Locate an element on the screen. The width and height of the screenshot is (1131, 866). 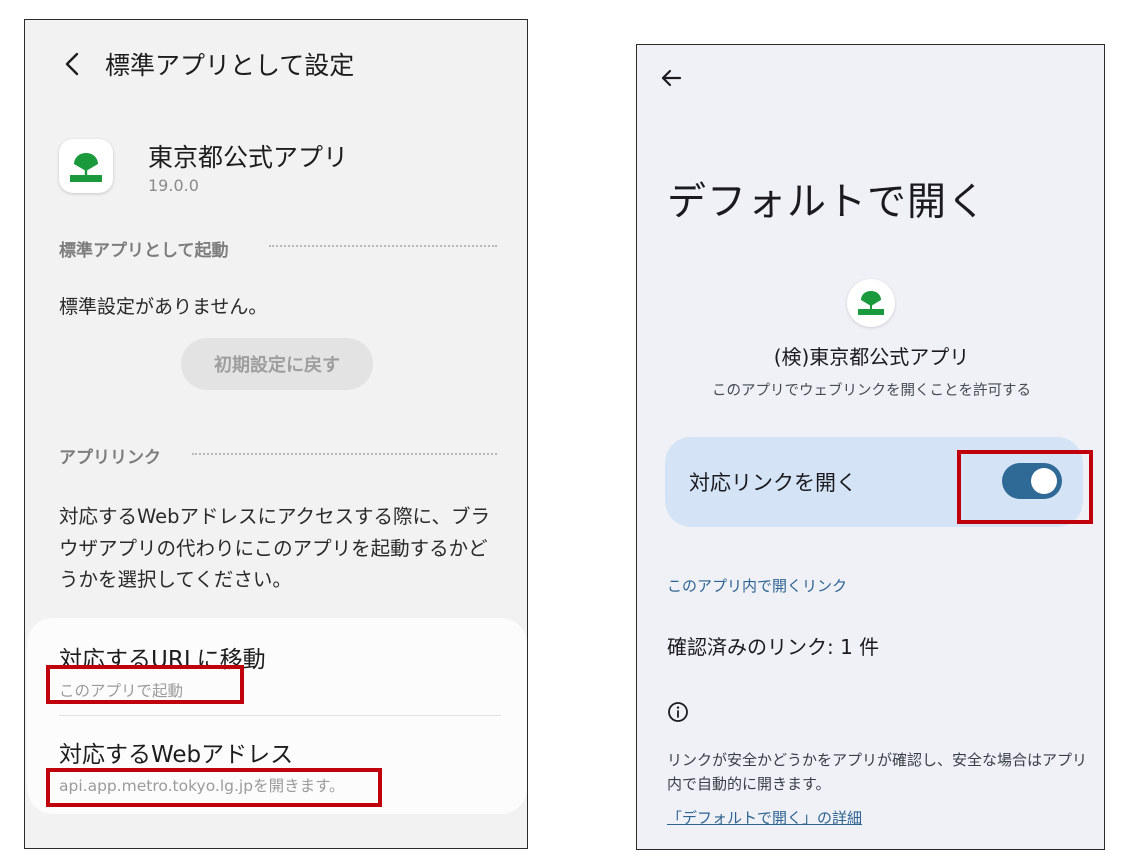
page-title: 標準アプリとして設定 is located at coordinates (230, 65).